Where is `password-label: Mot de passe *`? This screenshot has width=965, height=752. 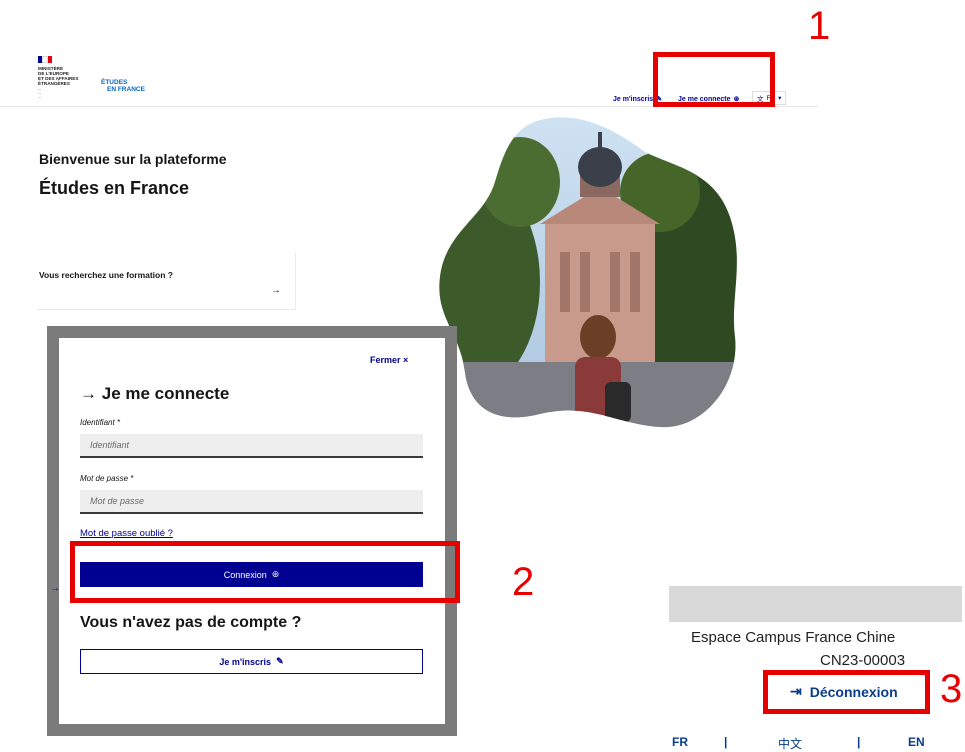
password-label: Mot de passe * is located at coordinates (107, 478).